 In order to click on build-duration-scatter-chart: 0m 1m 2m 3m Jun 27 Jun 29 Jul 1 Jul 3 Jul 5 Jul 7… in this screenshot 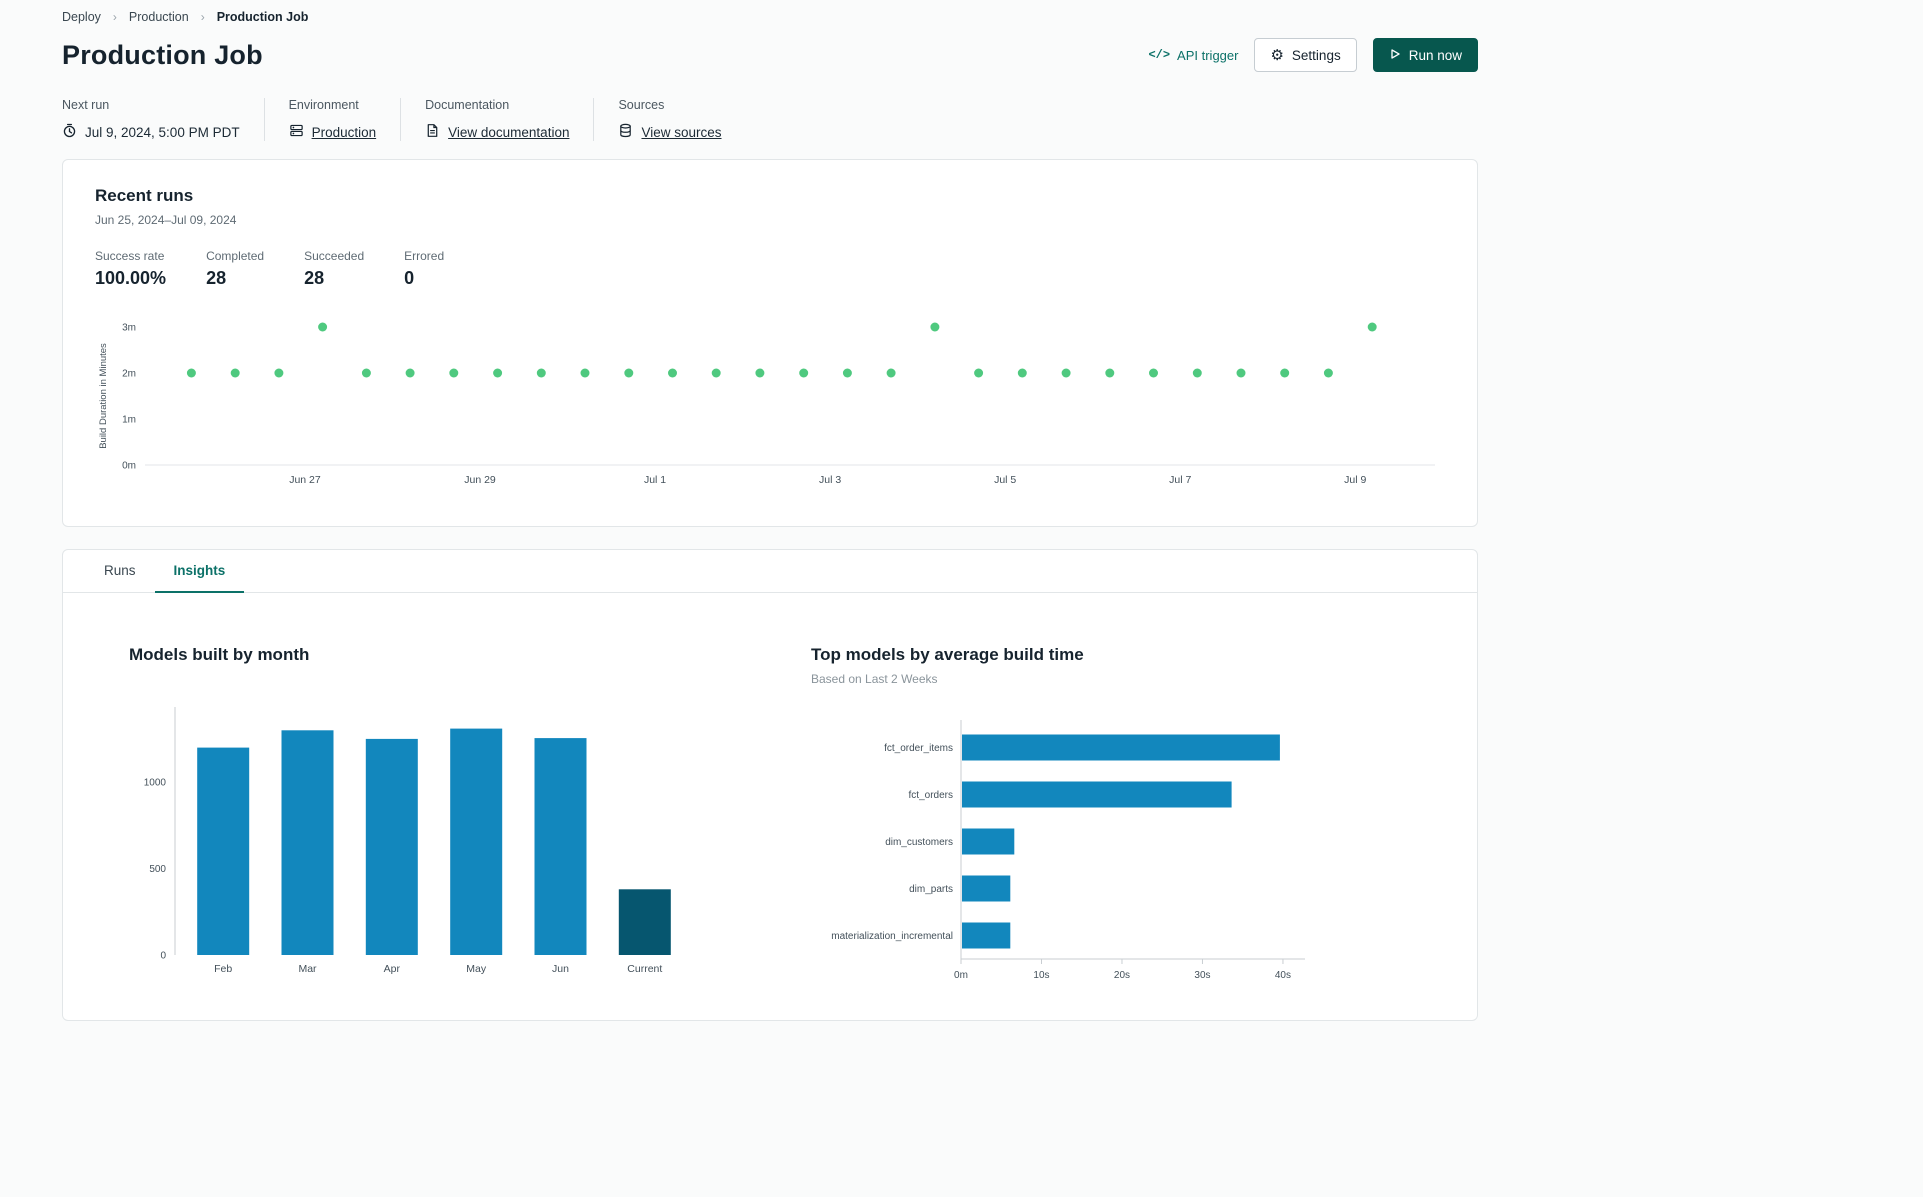, I will do `click(770, 408)`.